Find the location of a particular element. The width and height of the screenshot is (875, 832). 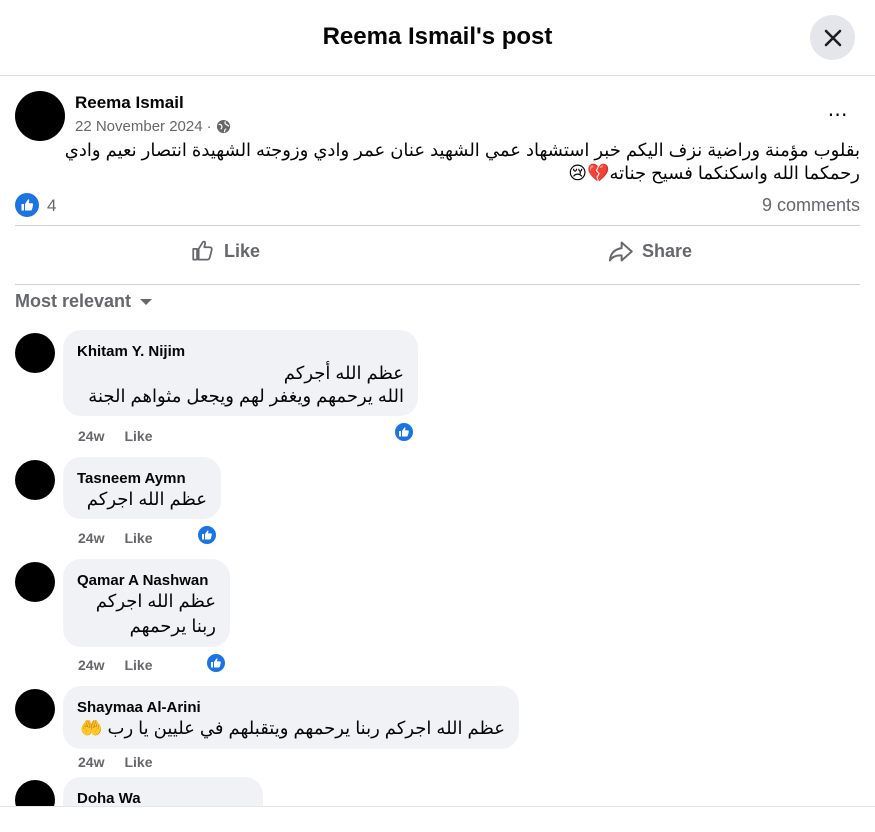

comment-count: 9 comments is located at coordinates (811, 205).